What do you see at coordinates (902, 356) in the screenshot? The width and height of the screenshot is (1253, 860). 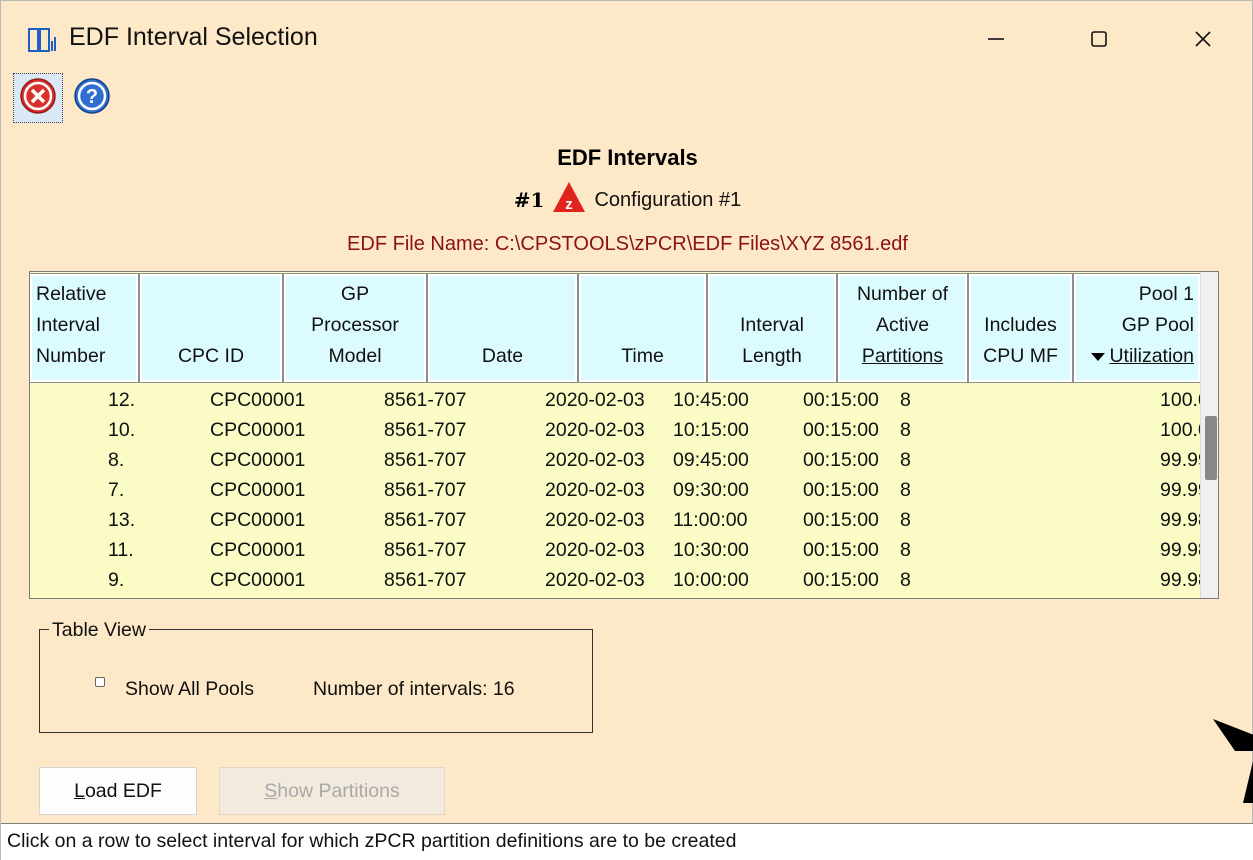 I see `column-header-line: Partitions` at bounding box center [902, 356].